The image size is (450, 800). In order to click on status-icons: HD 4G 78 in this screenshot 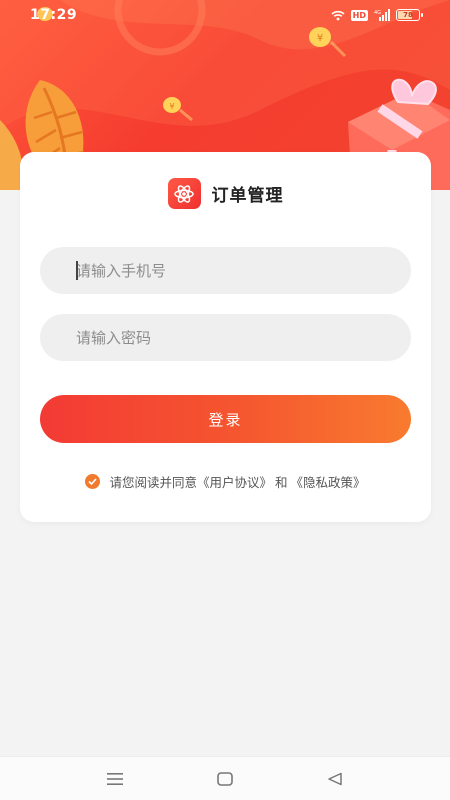, I will do `click(377, 15)`.